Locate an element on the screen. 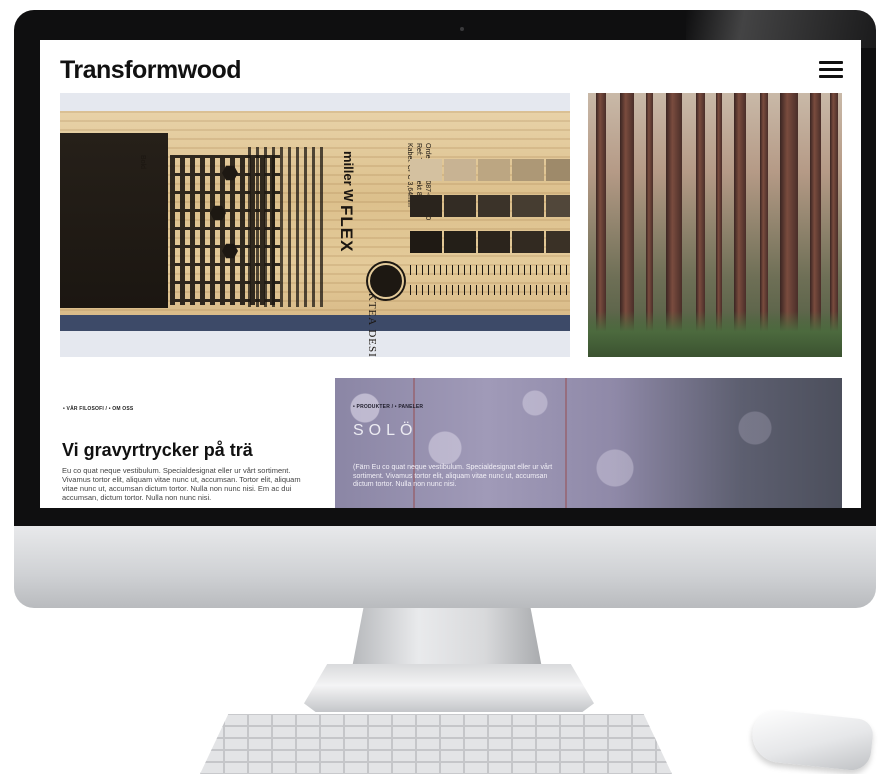  engraved-dark-panel is located at coordinates (114, 220).